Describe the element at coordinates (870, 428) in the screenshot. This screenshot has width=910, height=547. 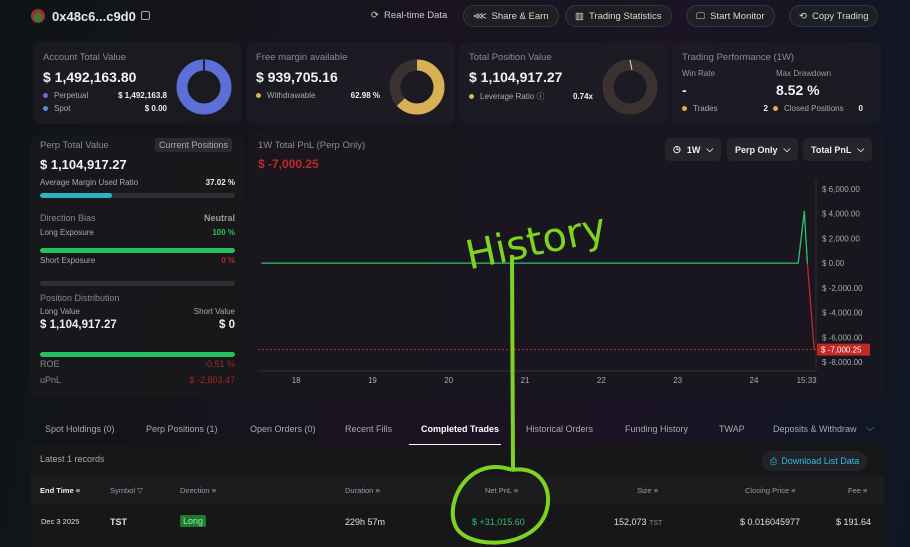
I see `tabs-more-chevron-icon: ⌵` at that location.